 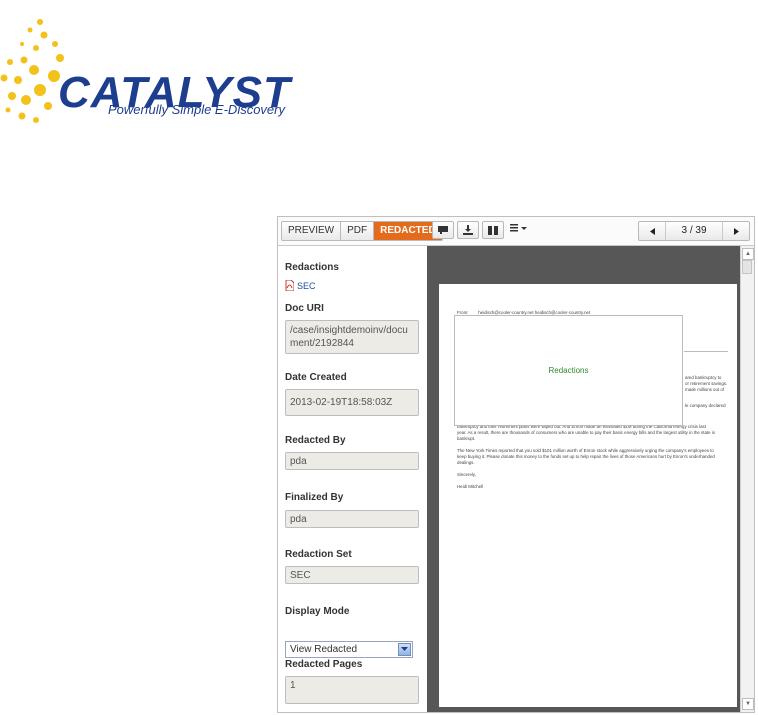 What do you see at coordinates (289, 285) in the screenshot?
I see `pdf-icon` at bounding box center [289, 285].